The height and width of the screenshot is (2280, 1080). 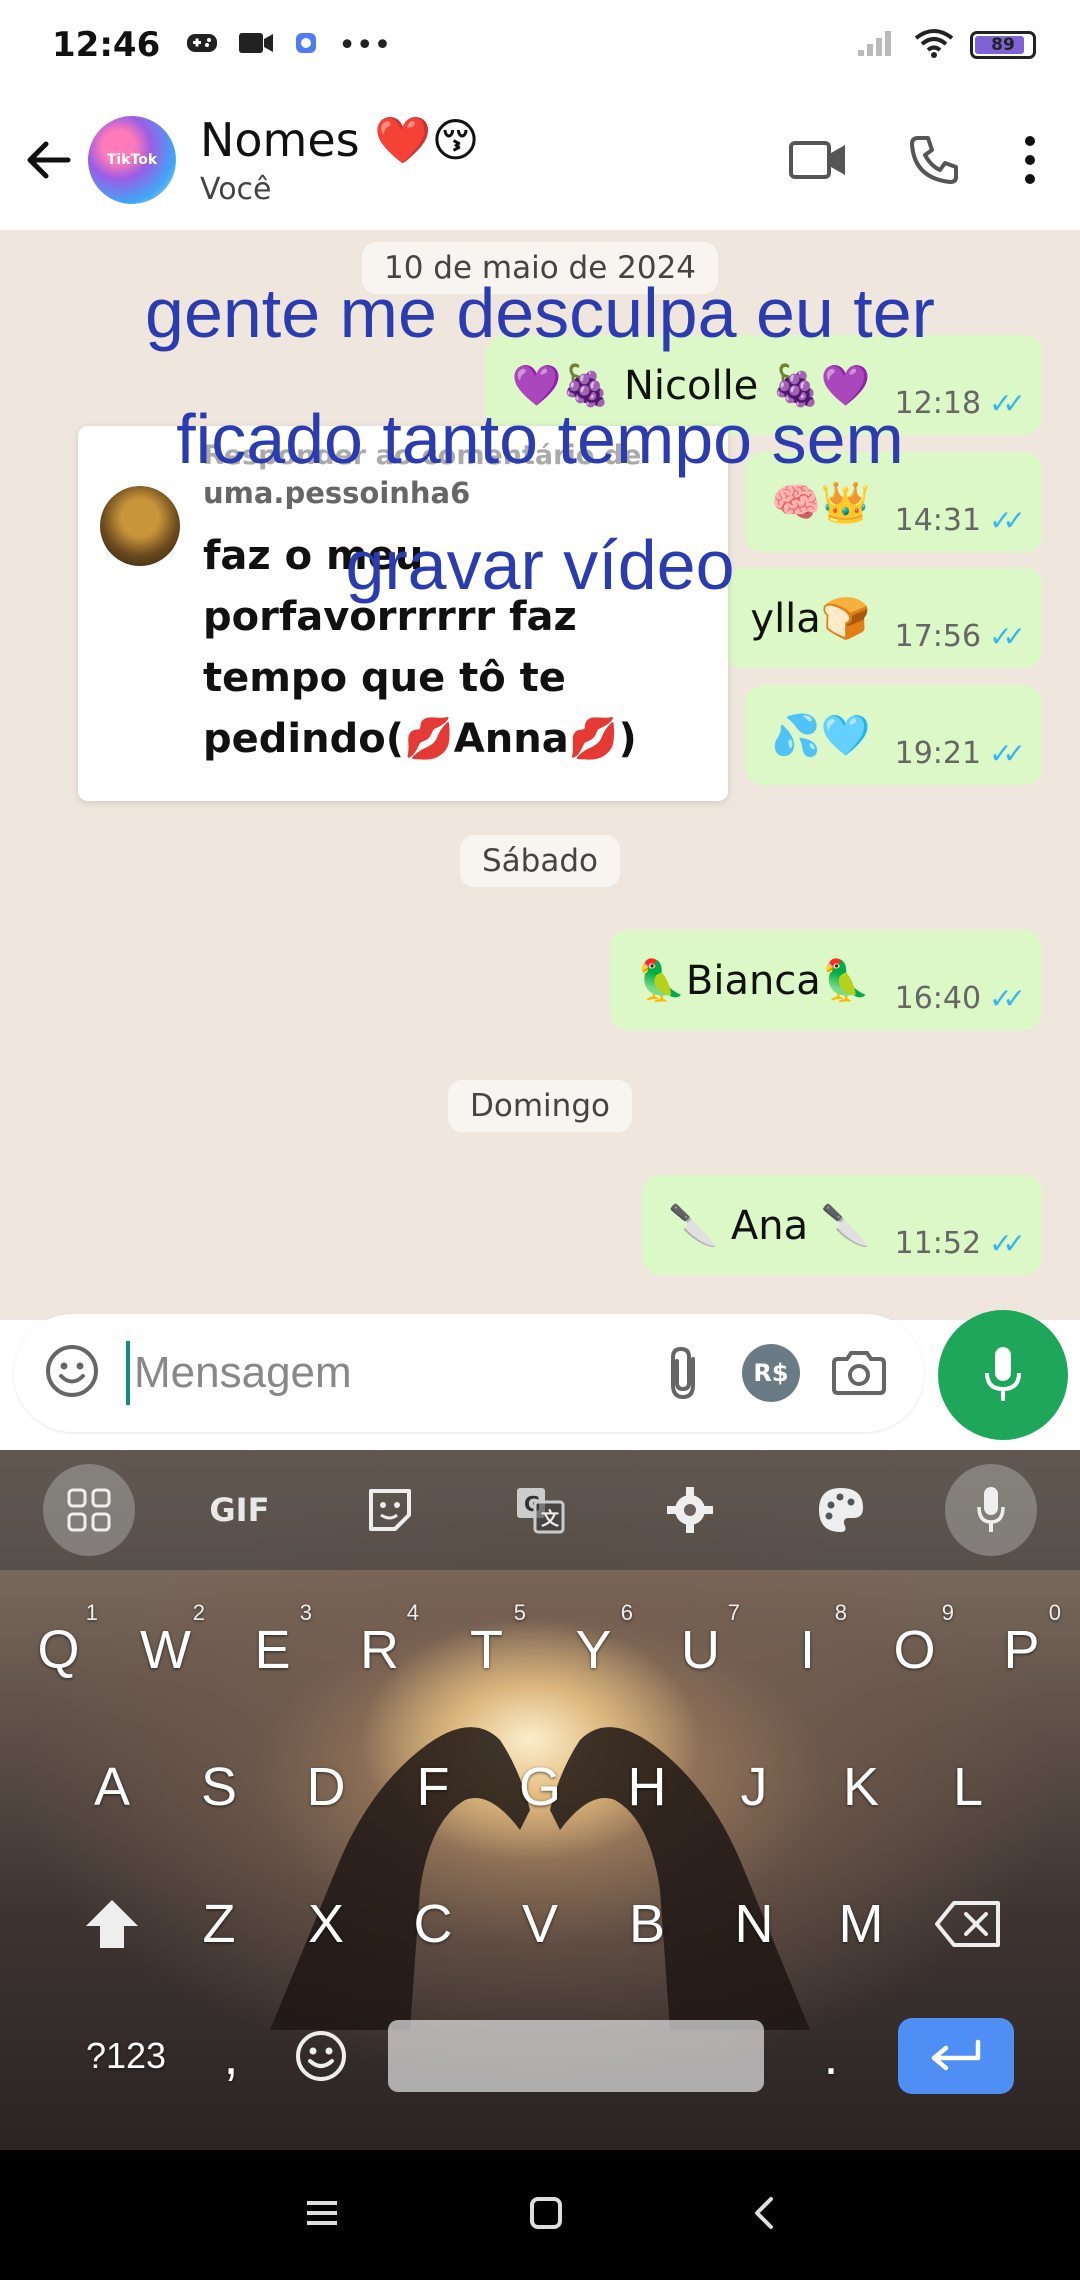 What do you see at coordinates (753, 980) in the screenshot?
I see `message-text: 🦜Bianca🦜` at bounding box center [753, 980].